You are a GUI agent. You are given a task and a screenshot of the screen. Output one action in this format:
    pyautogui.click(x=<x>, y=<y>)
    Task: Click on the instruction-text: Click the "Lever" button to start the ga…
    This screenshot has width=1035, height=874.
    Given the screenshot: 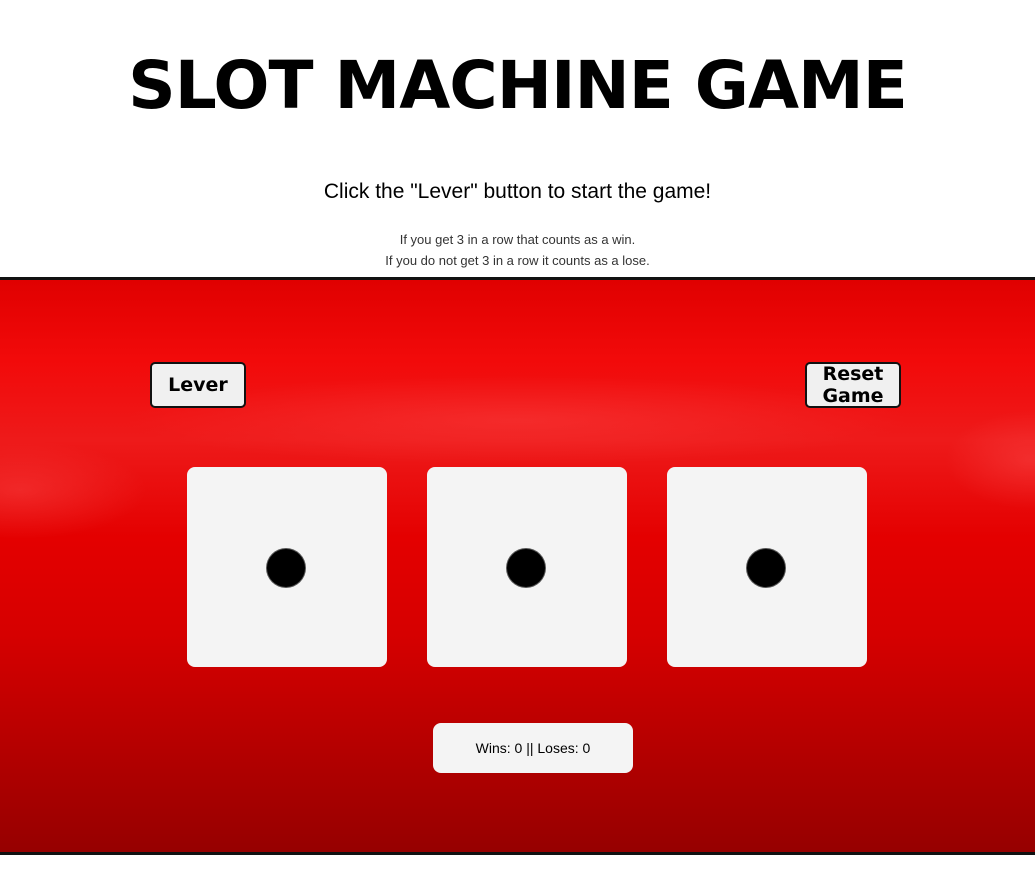 What is the action you would take?
    pyautogui.click(x=517, y=191)
    